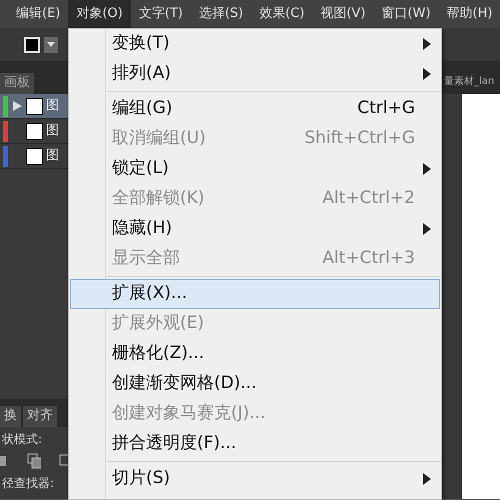 This screenshot has height=500, width=500. Describe the element at coordinates (255, 74) in the screenshot. I see `menu-item: 排列(A)` at that location.